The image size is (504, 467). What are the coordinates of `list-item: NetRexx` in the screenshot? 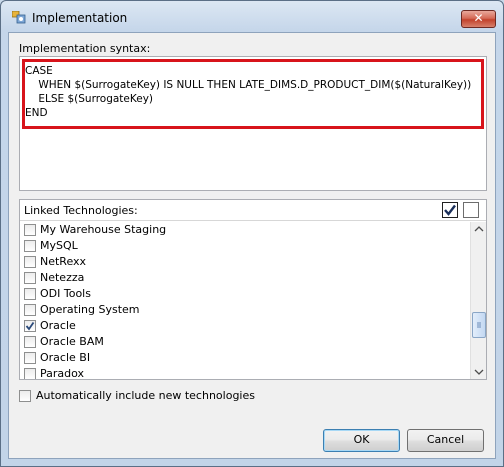 It's located at (245, 262).